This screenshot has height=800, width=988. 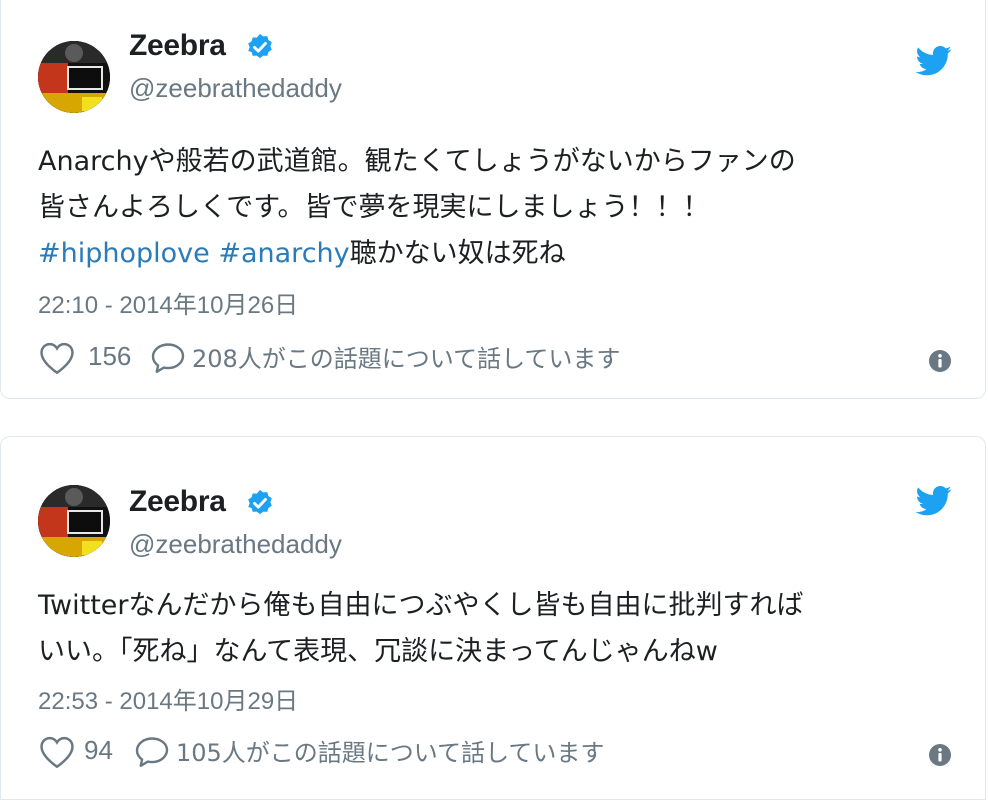 What do you see at coordinates (109, 356) in the screenshot?
I see `like-count: 156` at bounding box center [109, 356].